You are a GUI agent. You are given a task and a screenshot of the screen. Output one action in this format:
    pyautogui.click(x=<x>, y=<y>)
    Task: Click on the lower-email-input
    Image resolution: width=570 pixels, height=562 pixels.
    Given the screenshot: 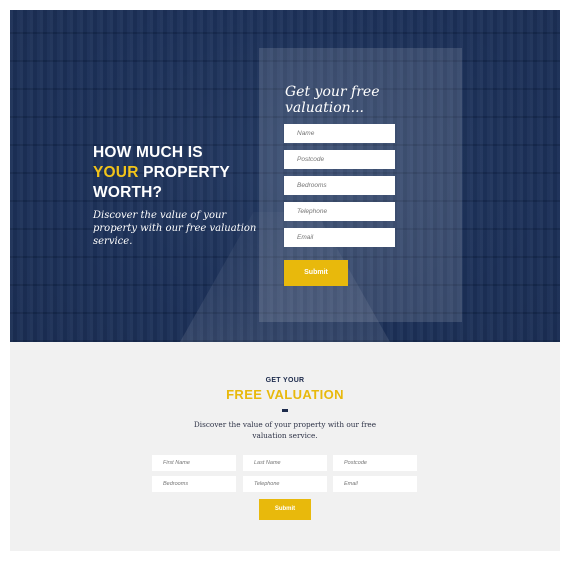 What is the action you would take?
    pyautogui.click(x=375, y=484)
    